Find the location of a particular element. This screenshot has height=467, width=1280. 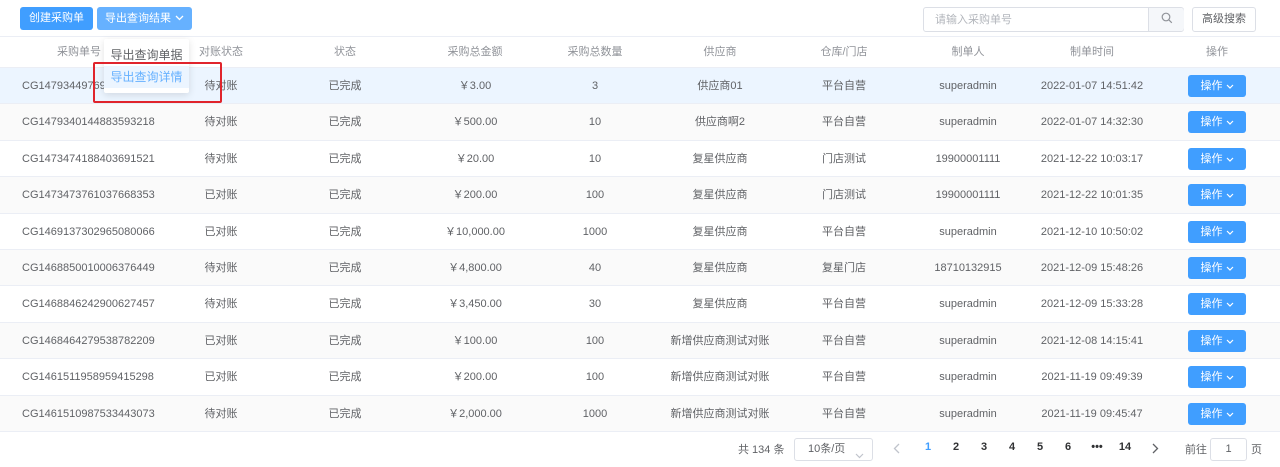

cell-supplier: 供应商啊2 is located at coordinates (720, 122).